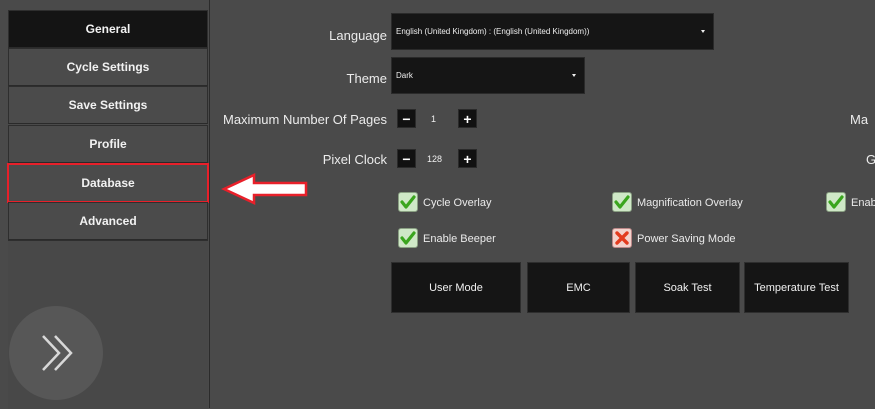  I want to click on double-chevron-right-icon, so click(57, 353).